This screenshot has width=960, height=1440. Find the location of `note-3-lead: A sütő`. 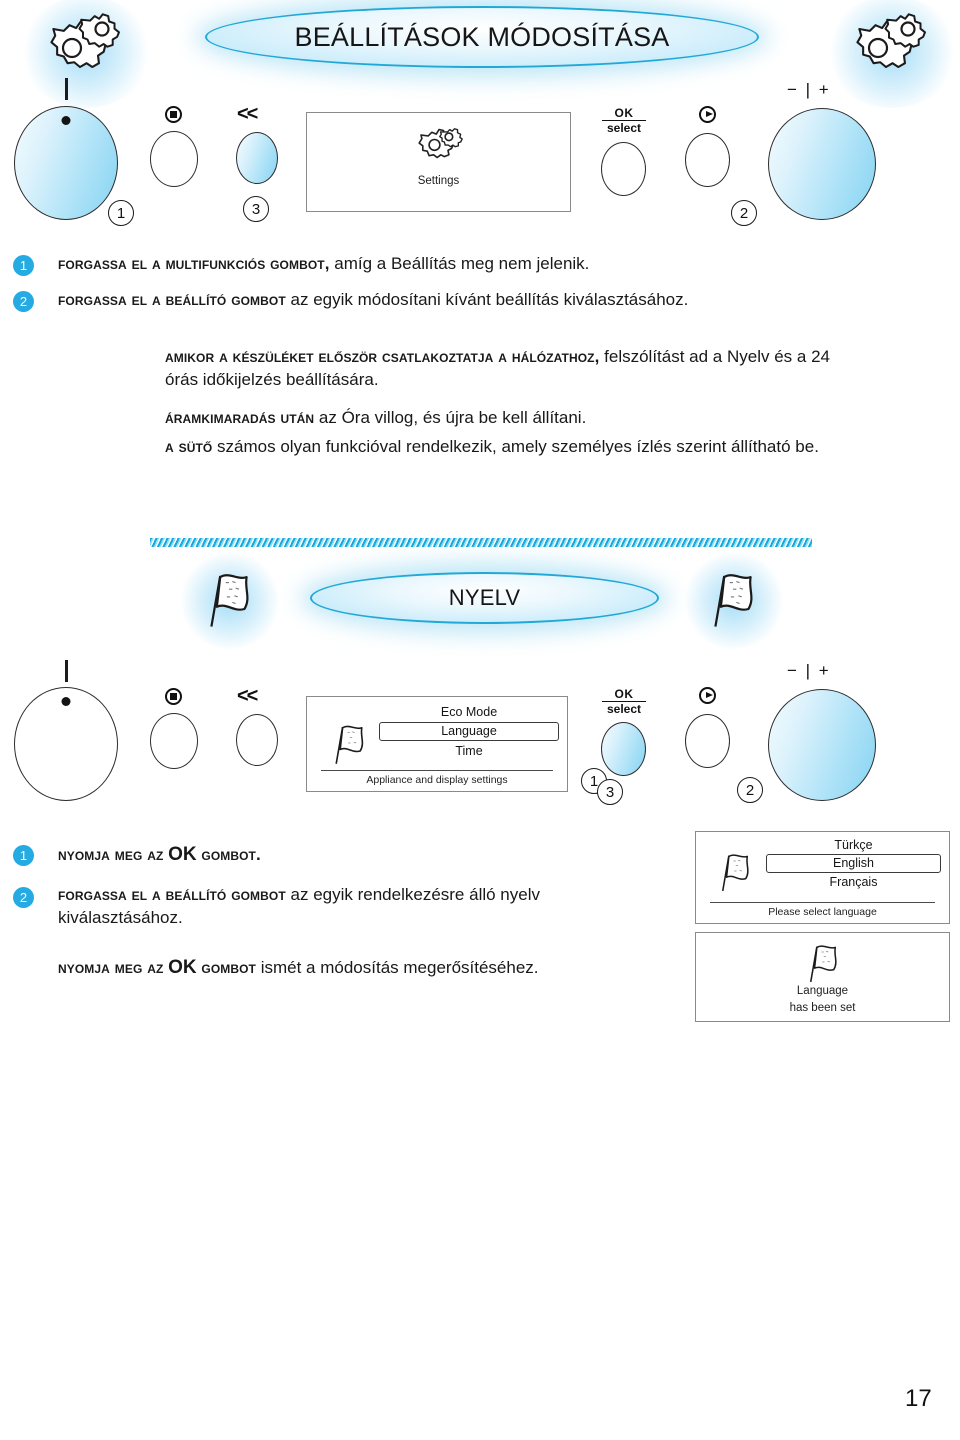

note-3-lead: A sütő is located at coordinates (189, 446).